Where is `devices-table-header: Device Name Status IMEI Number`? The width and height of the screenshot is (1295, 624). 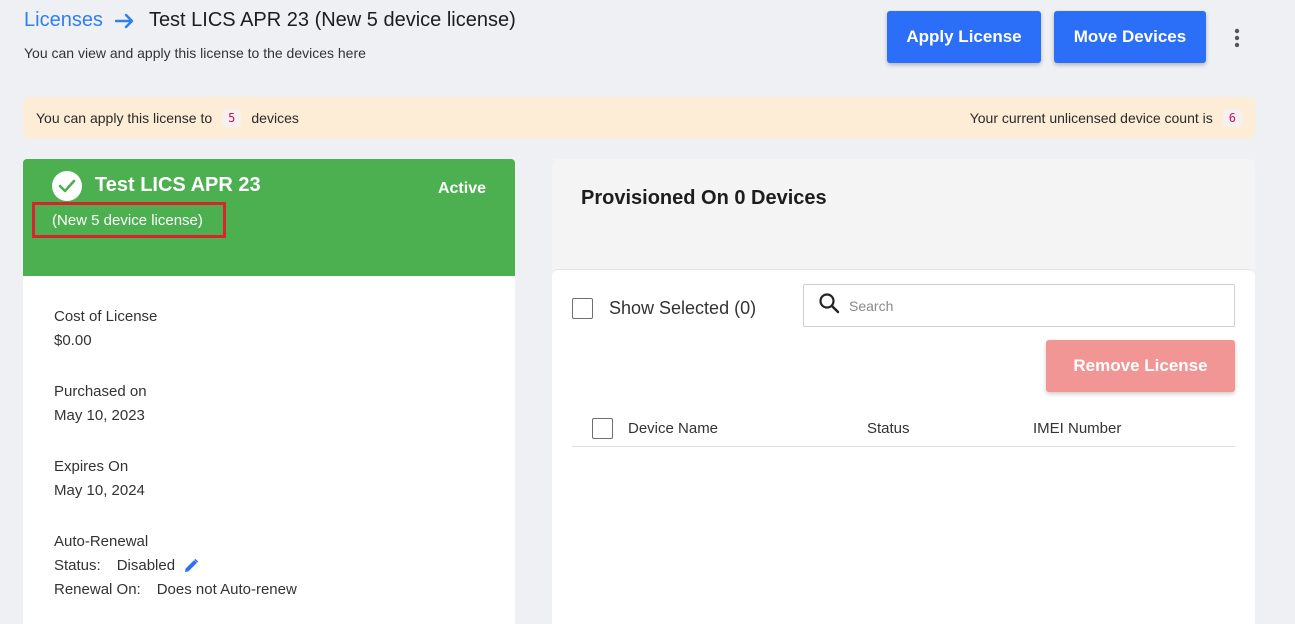
devices-table-header: Device Name Status IMEI Number is located at coordinates (903, 431).